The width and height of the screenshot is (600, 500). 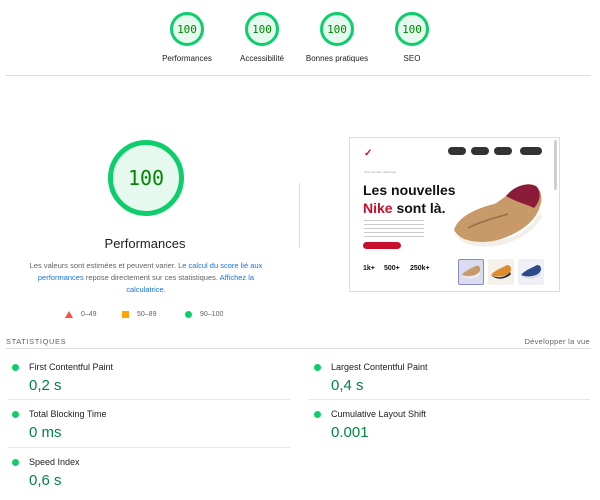 What do you see at coordinates (557, 341) in the screenshot?
I see `expand-view-link: Développer la vue` at bounding box center [557, 341].